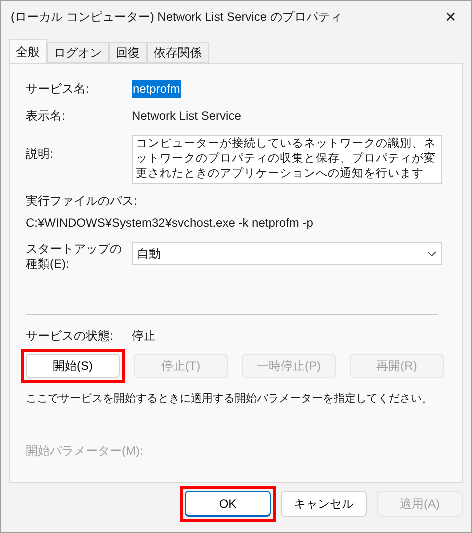  What do you see at coordinates (144, 336) in the screenshot?
I see `status-value: 停止` at bounding box center [144, 336].